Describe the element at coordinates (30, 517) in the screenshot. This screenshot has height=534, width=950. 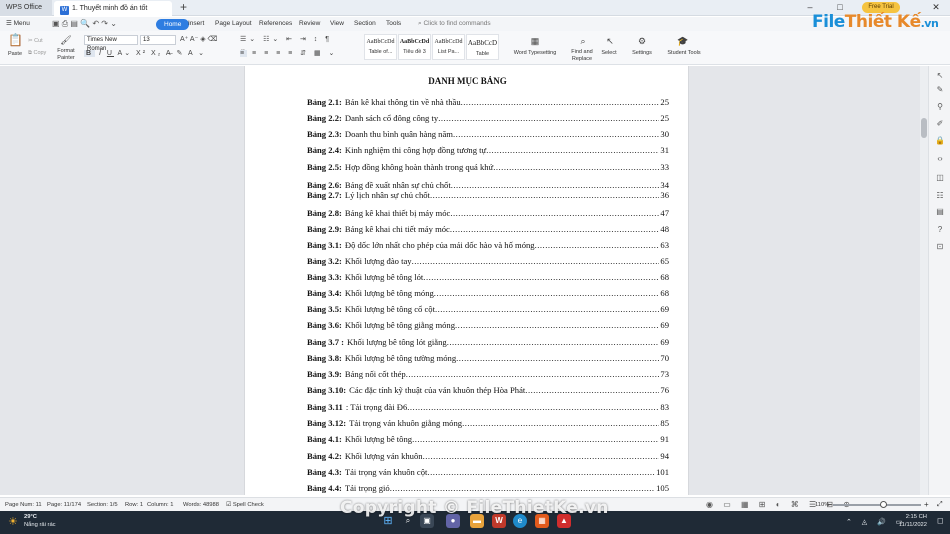
I see `weather-temperature: 29°C` at that location.